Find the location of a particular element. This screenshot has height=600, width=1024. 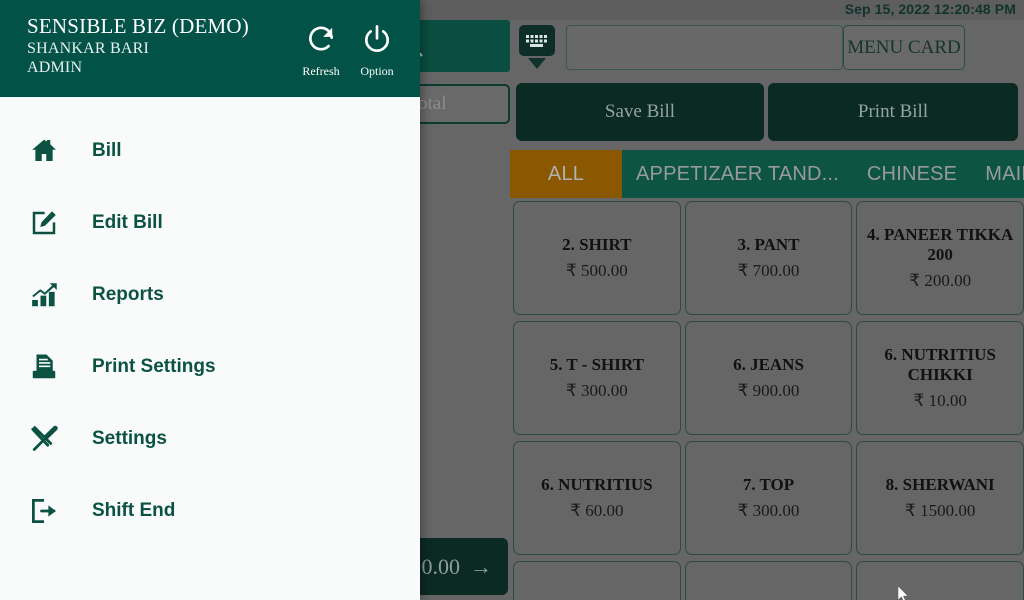

product-tile: 2. SHIRT ₹ 500.00 is located at coordinates (597, 258).